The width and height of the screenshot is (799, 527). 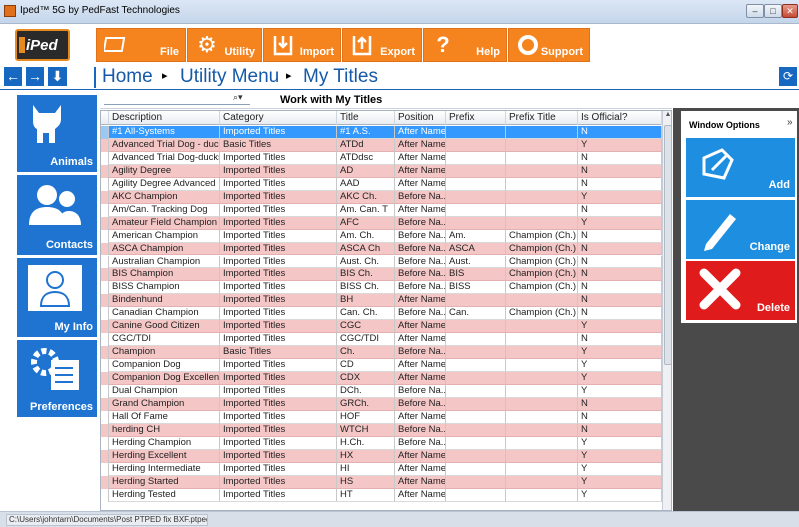 I want to click on table-cell: Y, so click(x=620, y=223).